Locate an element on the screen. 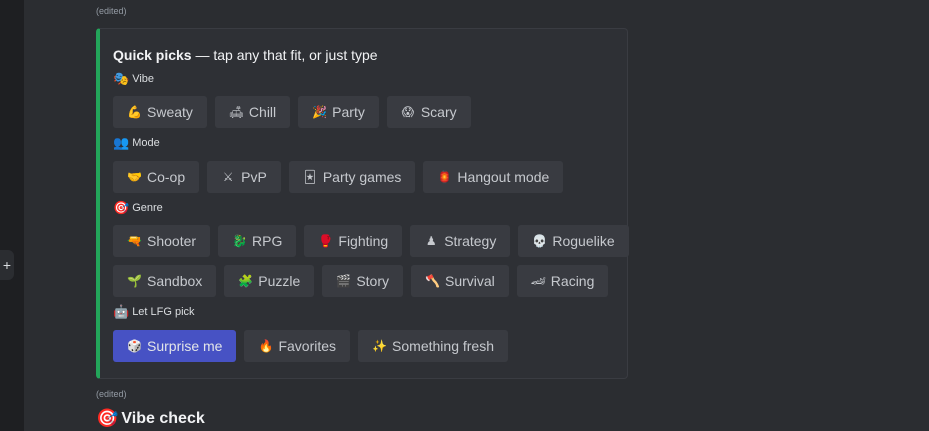 Image resolution: width=929 pixels, height=431 pixels. section-label-lfg: 🤖 Let LFG pick is located at coordinates (154, 312).